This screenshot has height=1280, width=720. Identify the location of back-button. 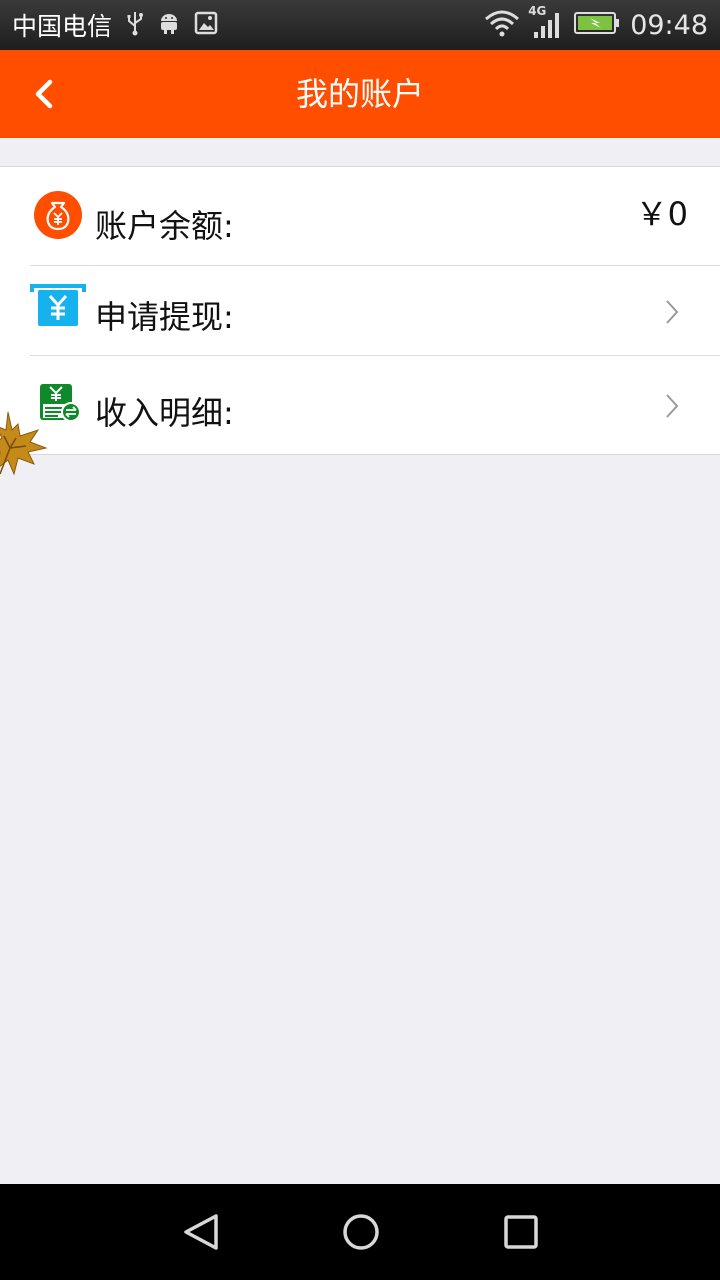
(44, 94).